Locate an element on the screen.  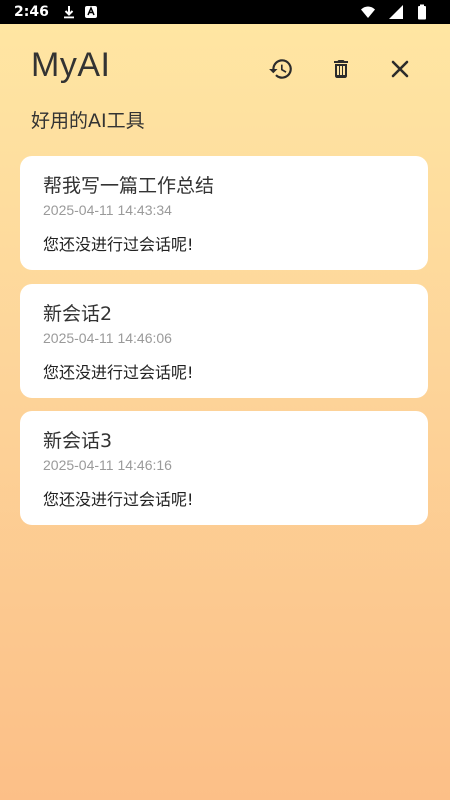
conversation-date: 2025-04-11 14:46:16 is located at coordinates (107, 465).